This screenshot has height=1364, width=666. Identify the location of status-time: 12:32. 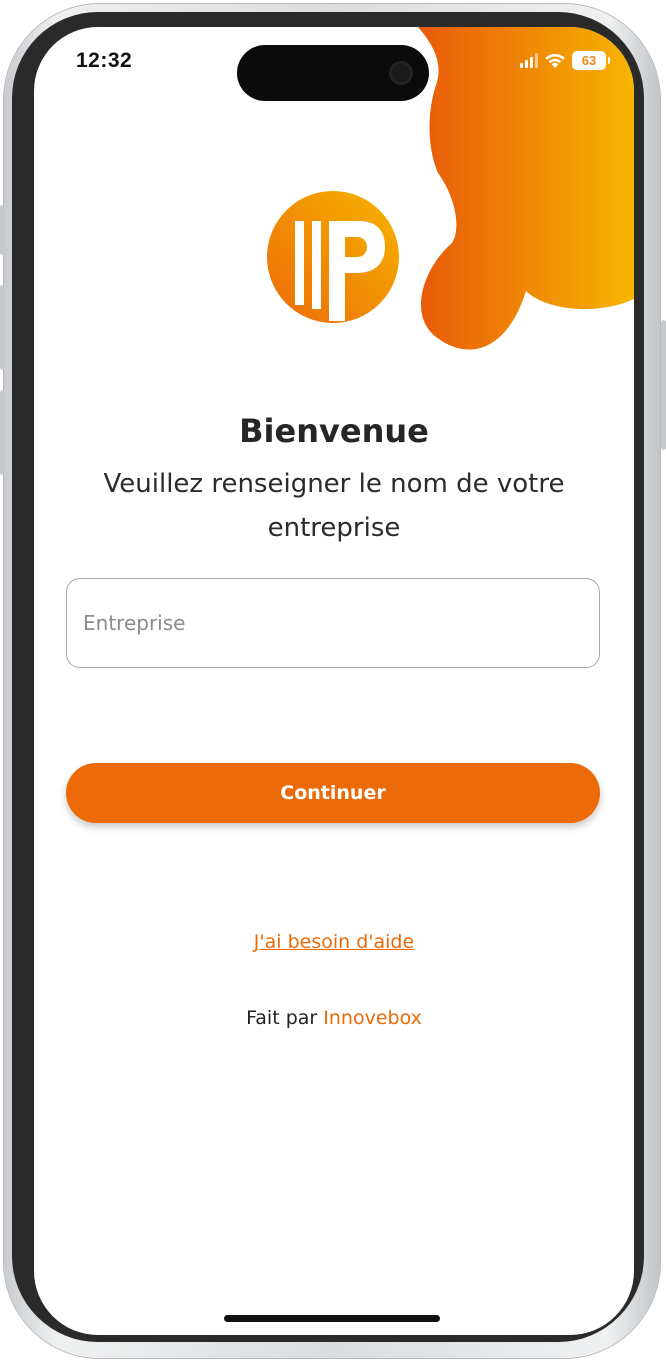
(104, 60).